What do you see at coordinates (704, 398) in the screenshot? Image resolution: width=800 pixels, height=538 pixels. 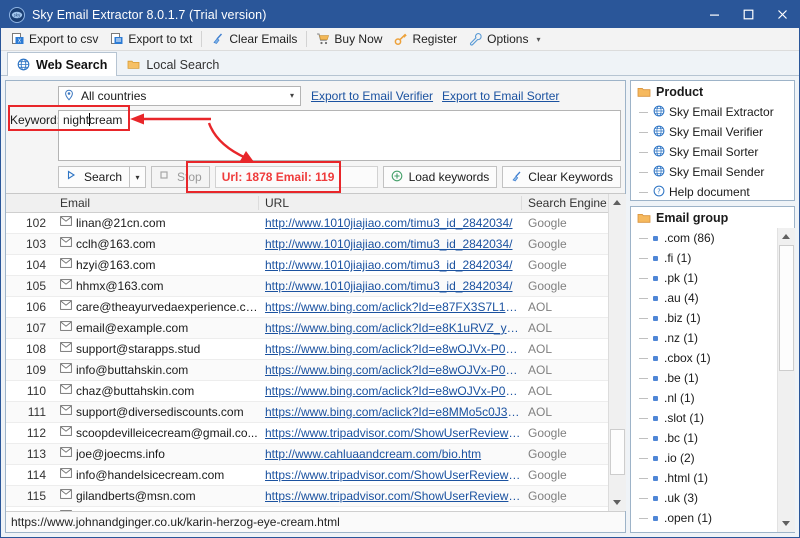 I see `email-group-list-item: .nl (1)` at bounding box center [704, 398].